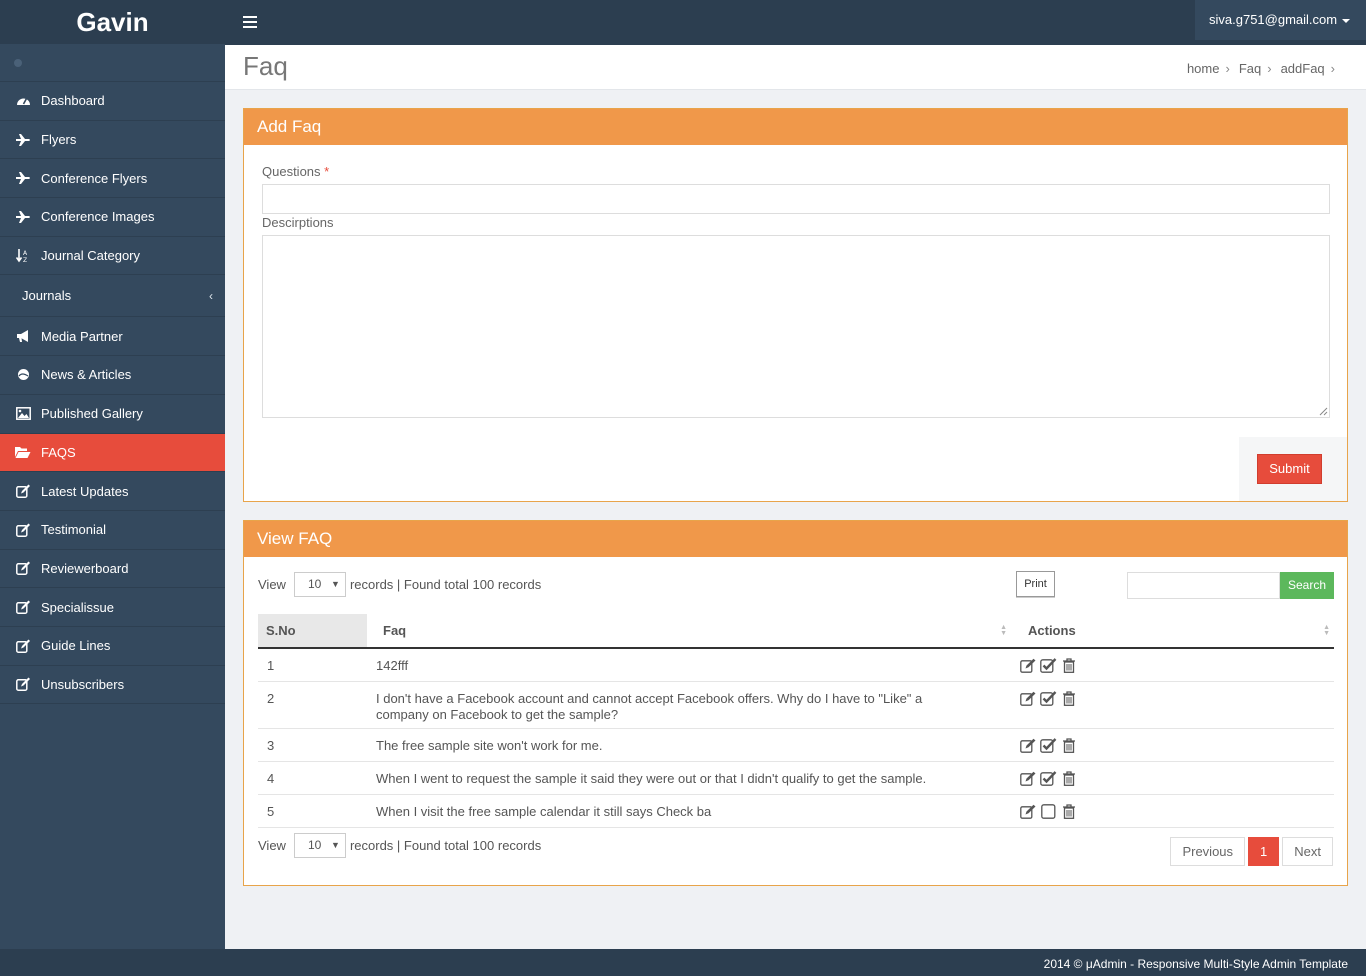  What do you see at coordinates (689, 630) in the screenshot?
I see `column-header-faq: Faq ▲ ▼` at bounding box center [689, 630].